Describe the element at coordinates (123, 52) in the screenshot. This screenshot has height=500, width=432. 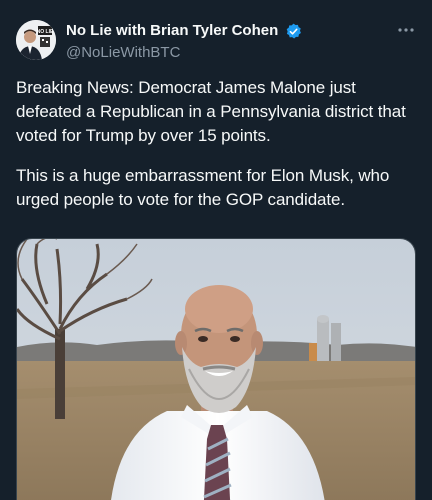
I see `author-handle: @NoLieWithBTC` at that location.